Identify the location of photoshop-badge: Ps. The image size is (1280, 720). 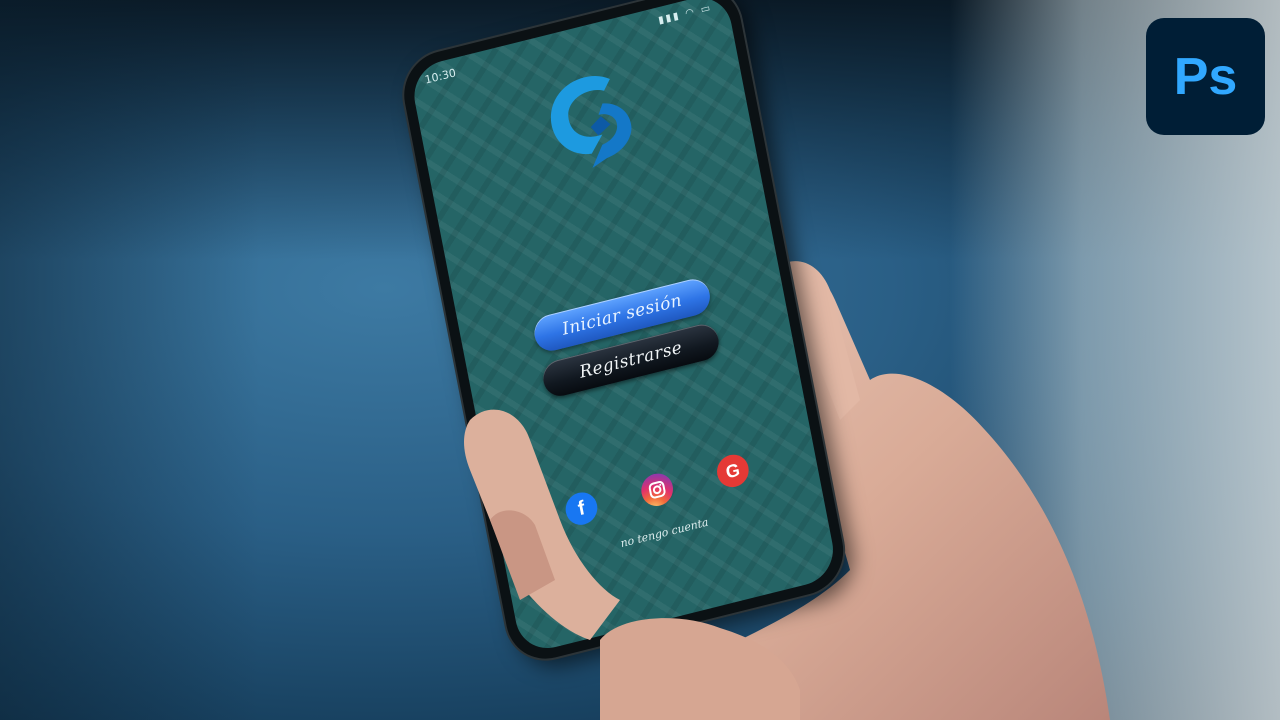
(1205, 76).